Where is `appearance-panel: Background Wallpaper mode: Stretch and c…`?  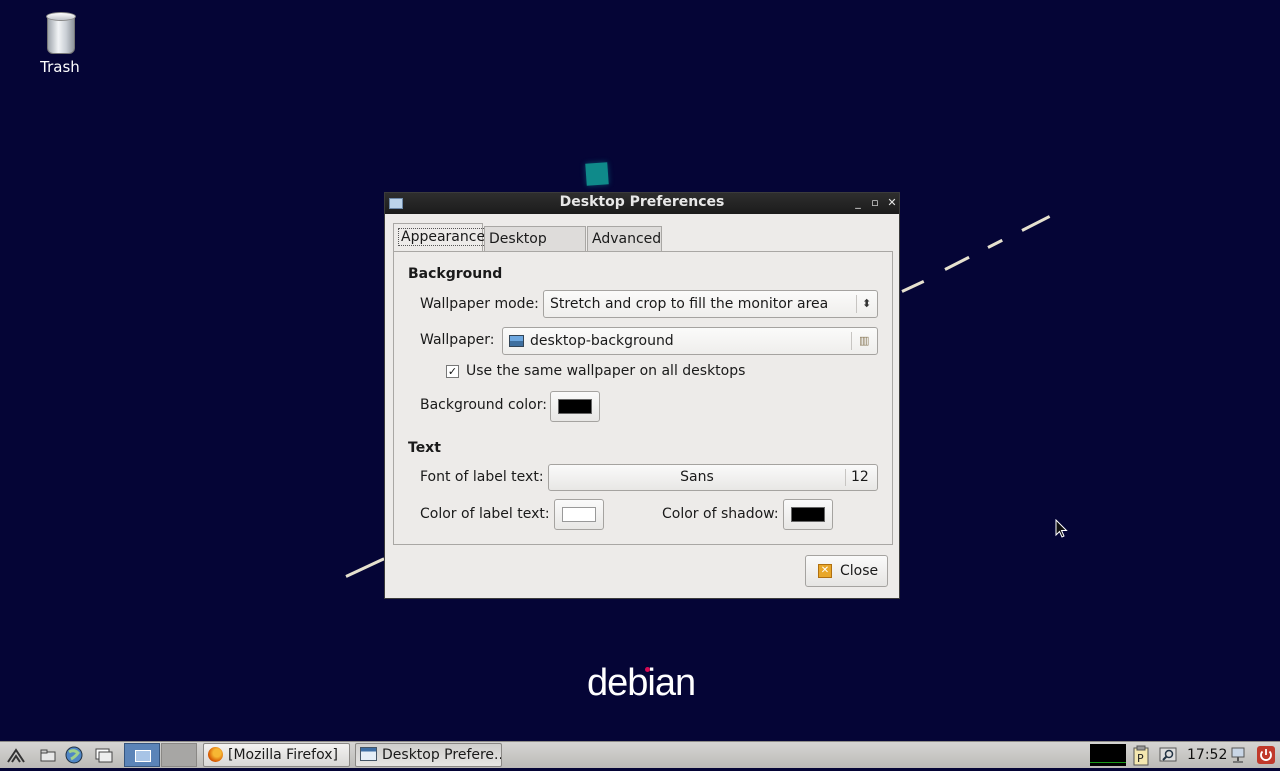 appearance-panel: Background Wallpaper mode: Stretch and c… is located at coordinates (643, 398).